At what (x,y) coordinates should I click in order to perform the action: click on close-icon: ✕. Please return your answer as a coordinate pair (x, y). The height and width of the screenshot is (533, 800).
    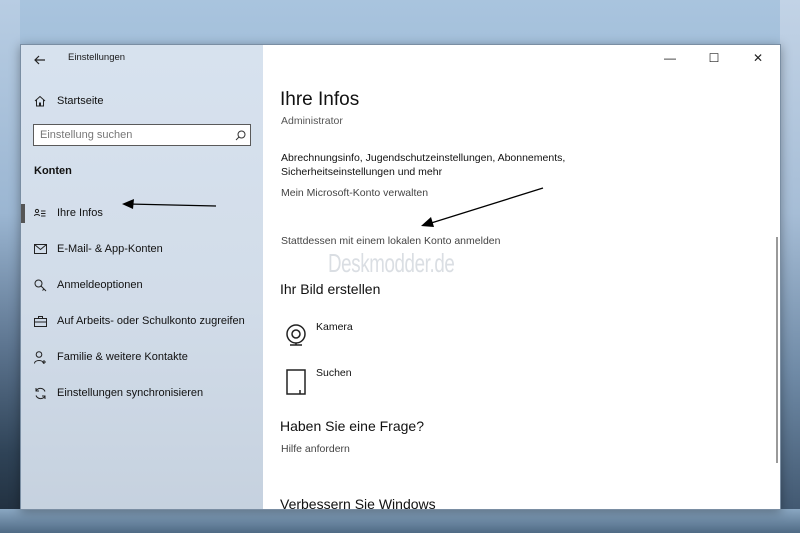
    Looking at the image, I should click on (758, 58).